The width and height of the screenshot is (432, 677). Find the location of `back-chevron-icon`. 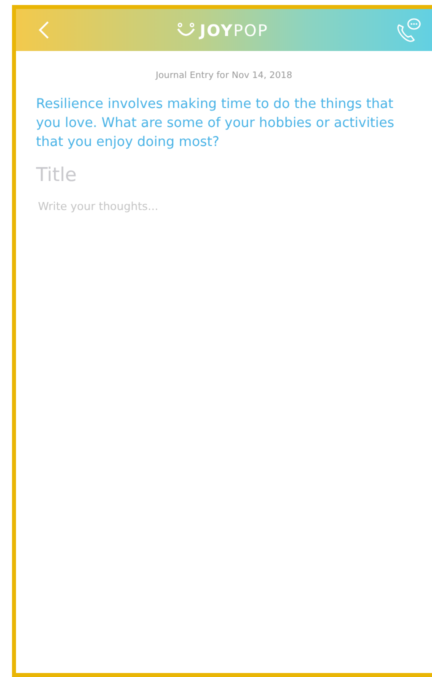

back-chevron-icon is located at coordinates (44, 30).